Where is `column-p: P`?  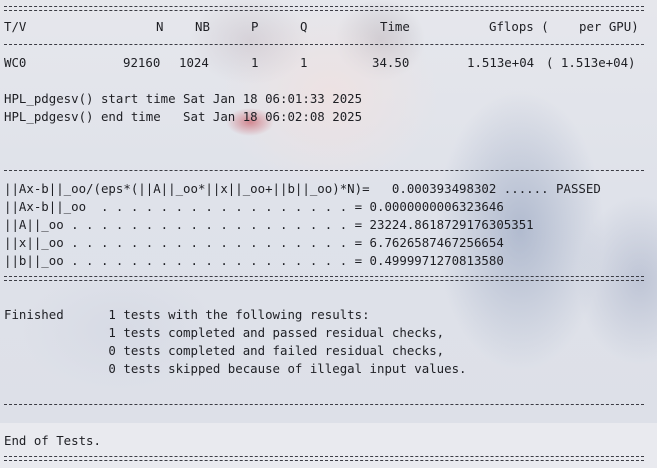
column-p: P is located at coordinates (255, 26).